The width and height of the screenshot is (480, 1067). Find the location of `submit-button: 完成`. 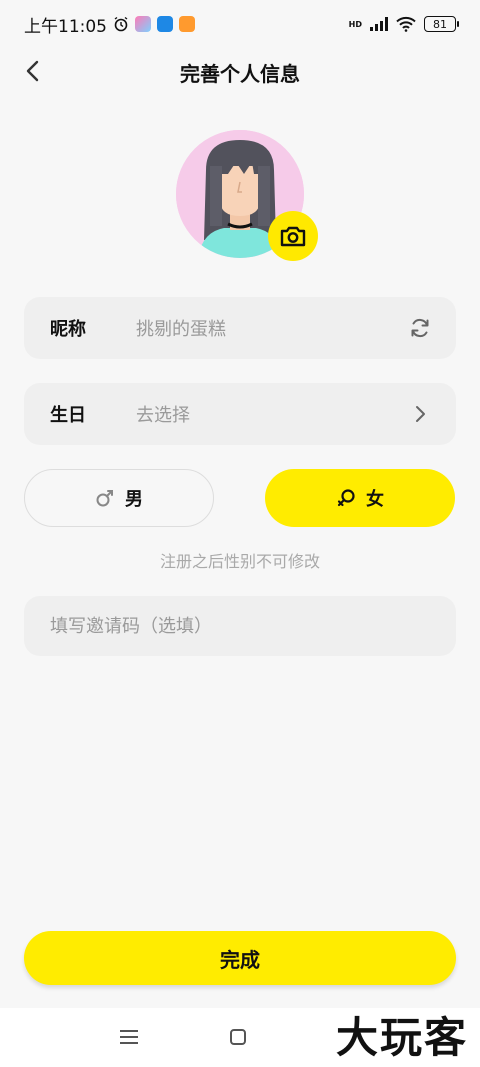

submit-button: 完成 is located at coordinates (240, 958).